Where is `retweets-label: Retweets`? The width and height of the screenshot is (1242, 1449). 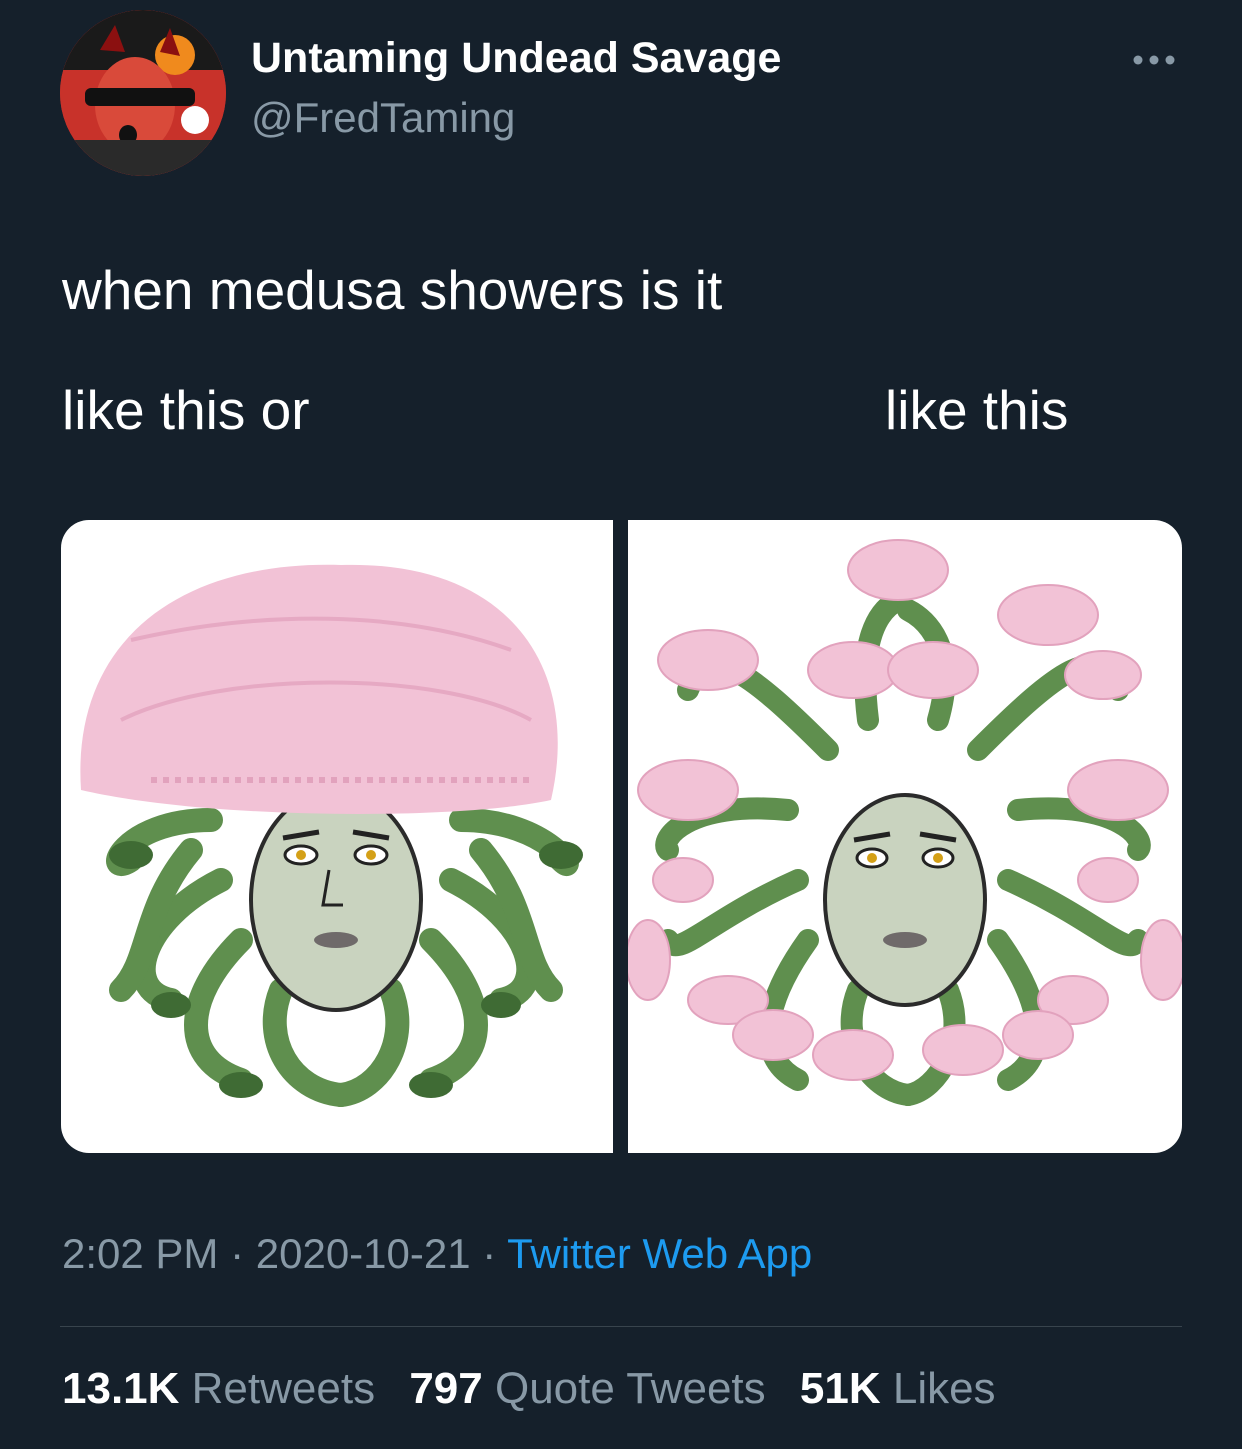
retweets-label: Retweets is located at coordinates (283, 1388).